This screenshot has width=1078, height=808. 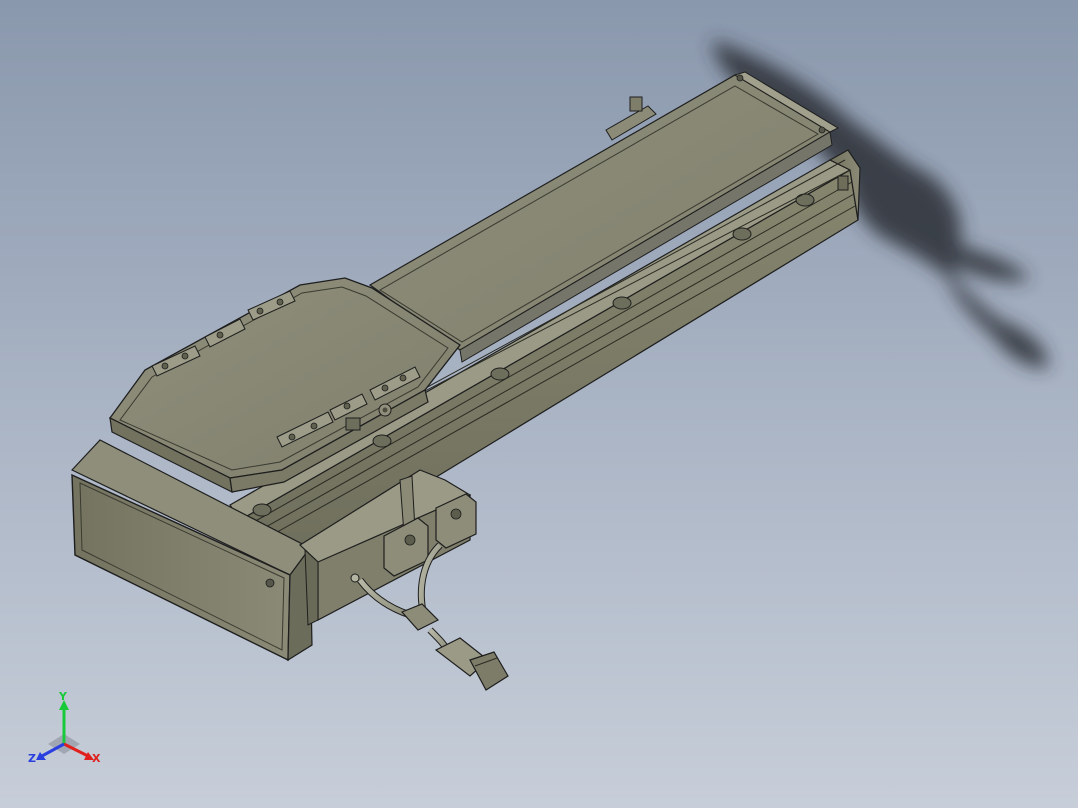 What do you see at coordinates (63, 696) in the screenshot?
I see `y-axis-label: Y` at bounding box center [63, 696].